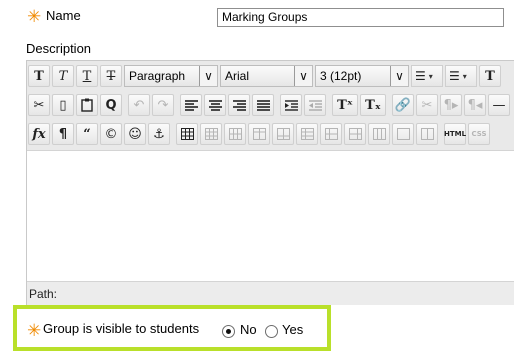 This screenshot has height=356, width=514. Describe the element at coordinates (373, 105) in the screenshot. I see `subscript-button: Tₓ` at that location.